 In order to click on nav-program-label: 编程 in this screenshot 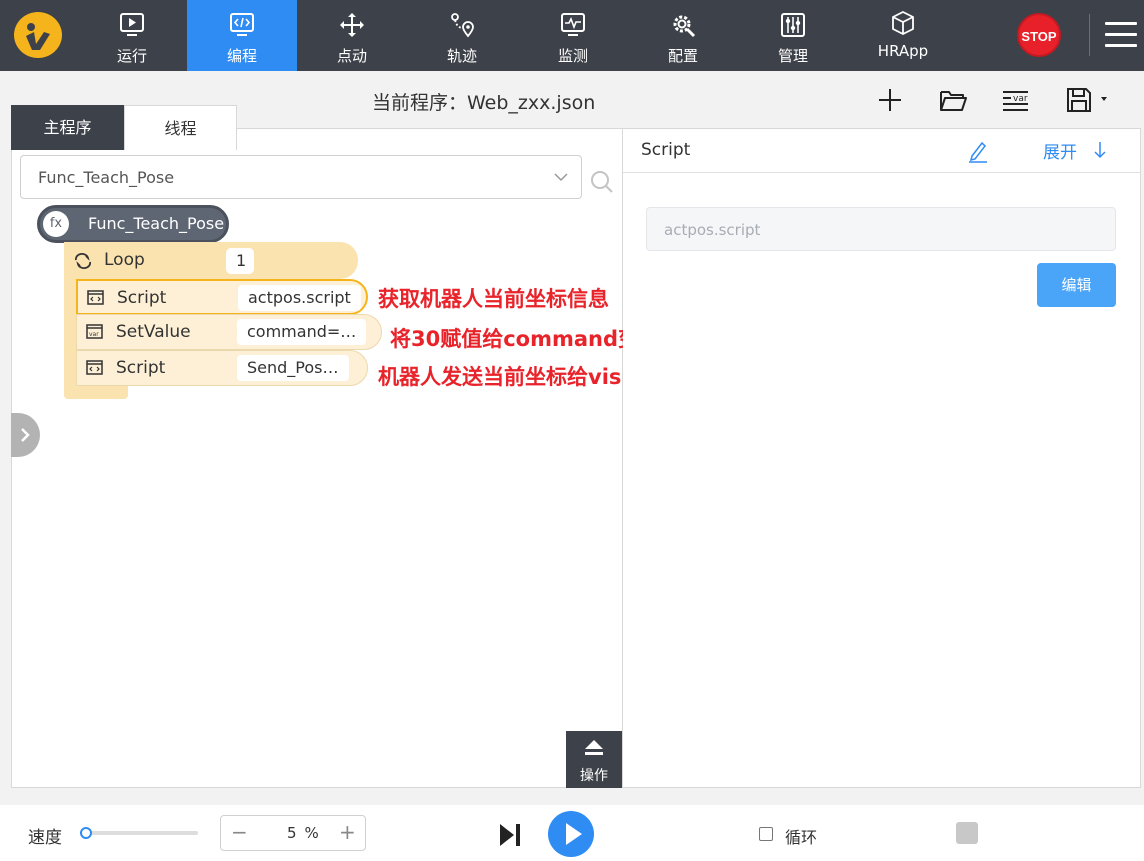, I will do `click(241, 56)`.